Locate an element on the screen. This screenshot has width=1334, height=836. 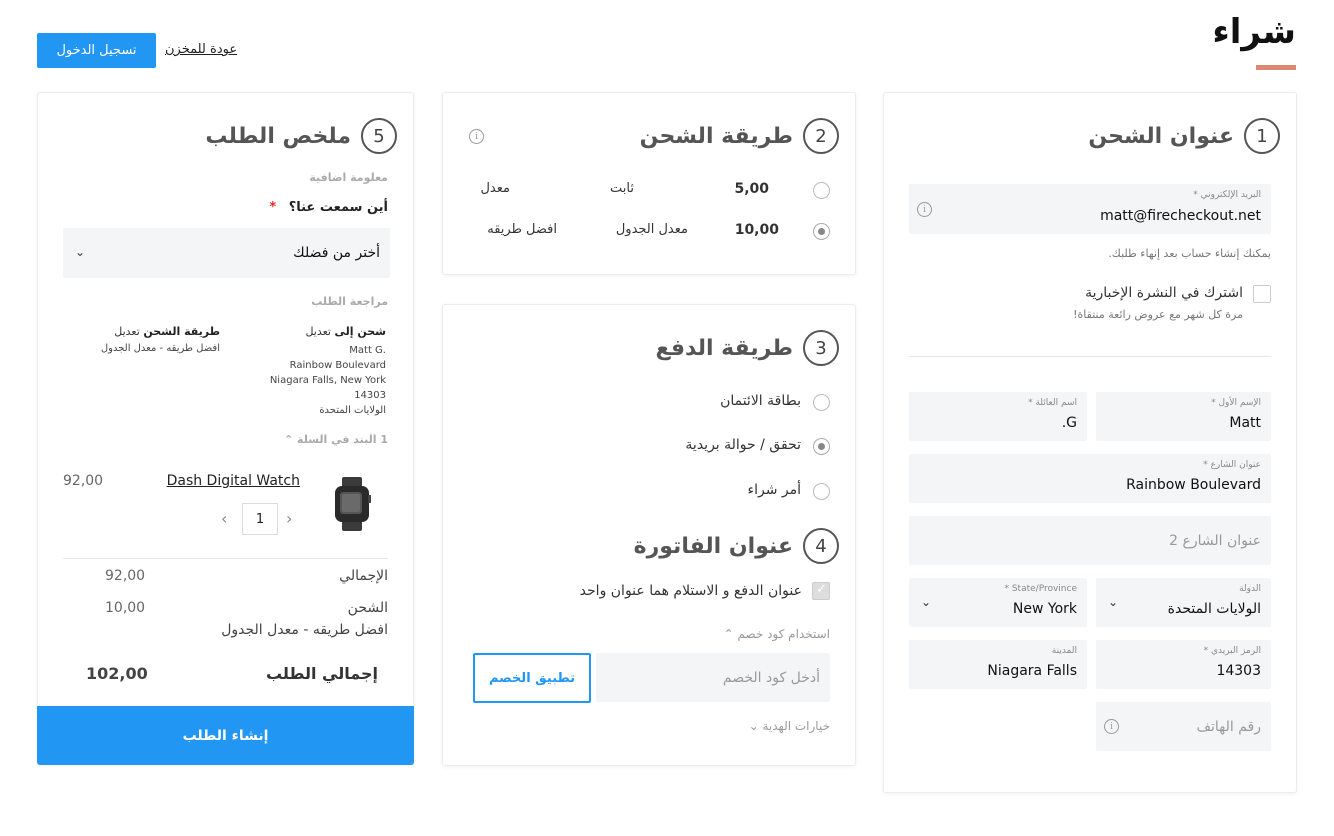
apply-discount-button: تطبيق الخصم is located at coordinates (532, 678).